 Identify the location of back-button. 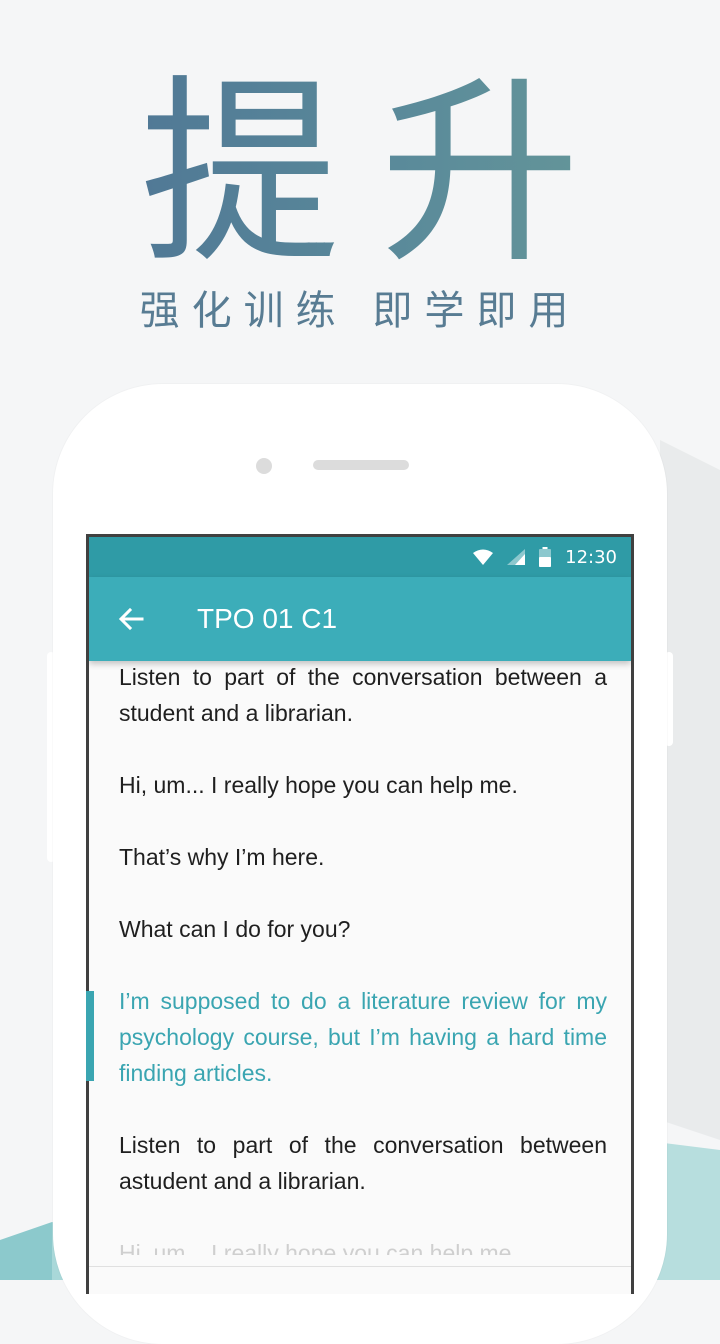
(131, 619).